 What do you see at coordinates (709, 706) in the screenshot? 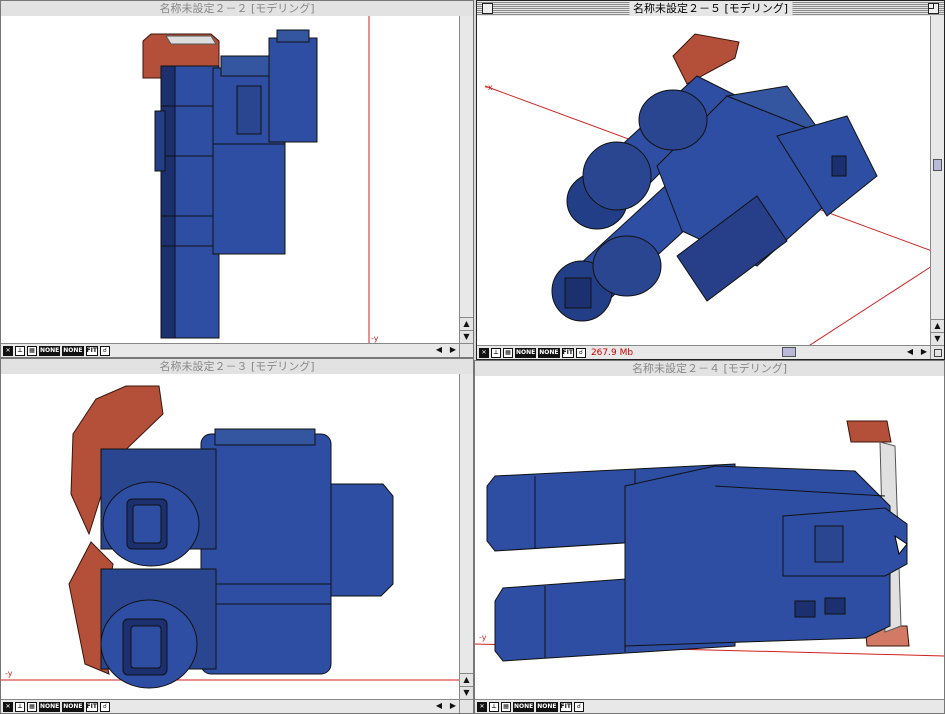
I see `status-bar: ✕ ⊥ ▦ NONE NONE FIT ☌` at bounding box center [709, 706].